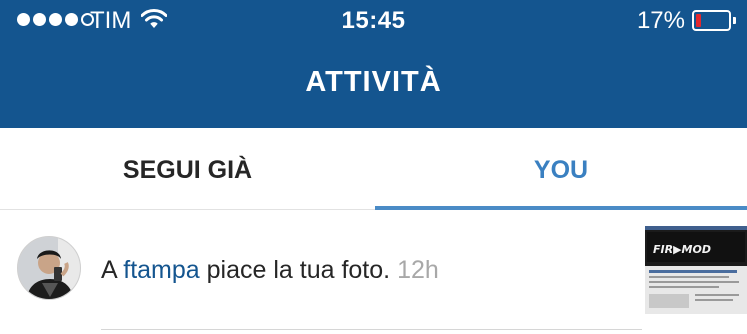 The height and width of the screenshot is (334, 747). I want to click on activity-username-link: ftampa, so click(161, 270).